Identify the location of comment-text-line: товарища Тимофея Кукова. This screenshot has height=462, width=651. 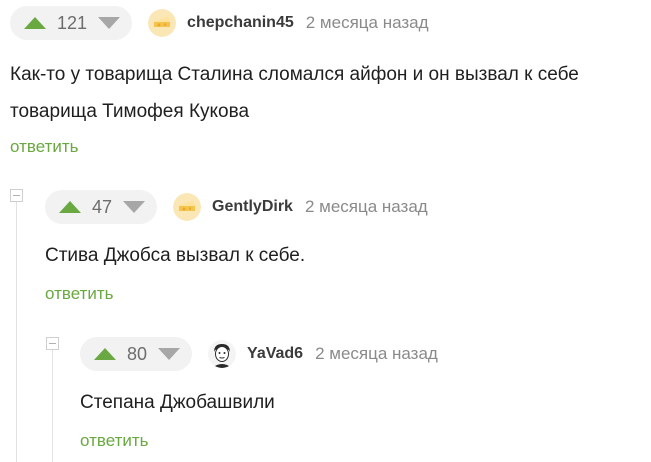
(130, 111).